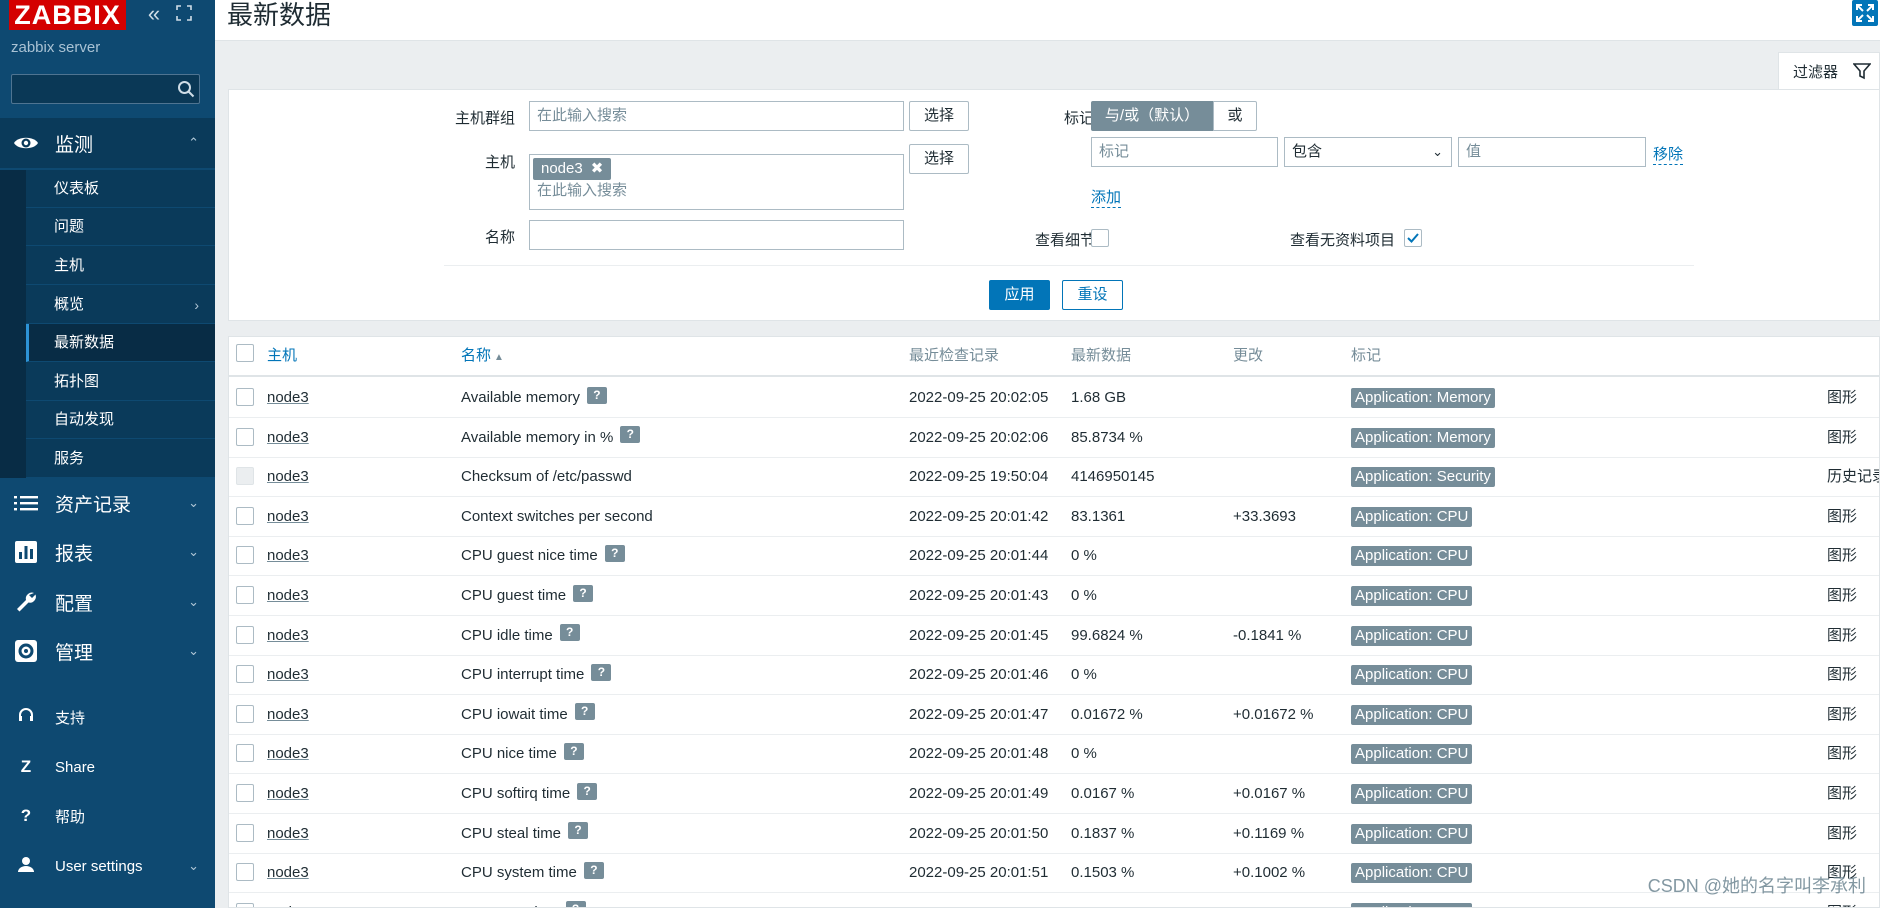 The width and height of the screenshot is (1880, 908). Describe the element at coordinates (107, 552) in the screenshot. I see `menu-reports: 报表 ⌄` at that location.